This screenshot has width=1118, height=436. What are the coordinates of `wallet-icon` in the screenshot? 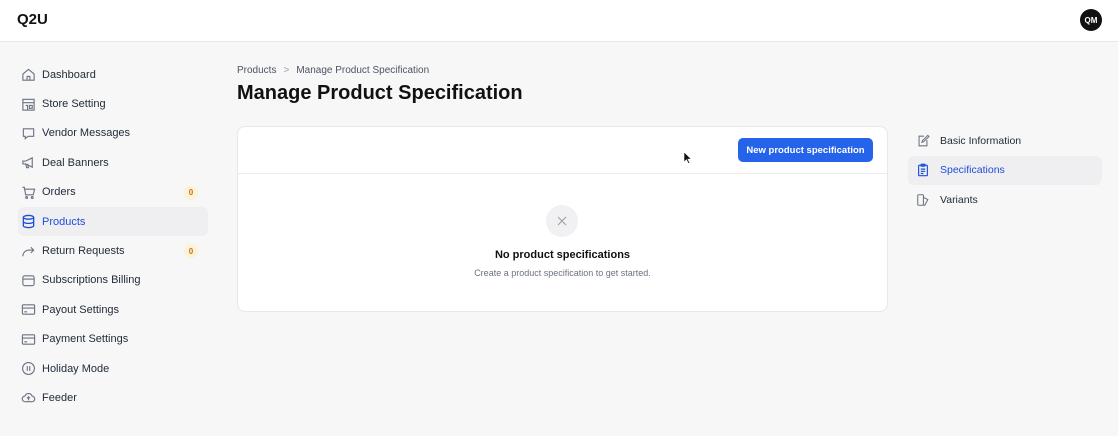 It's located at (28, 280).